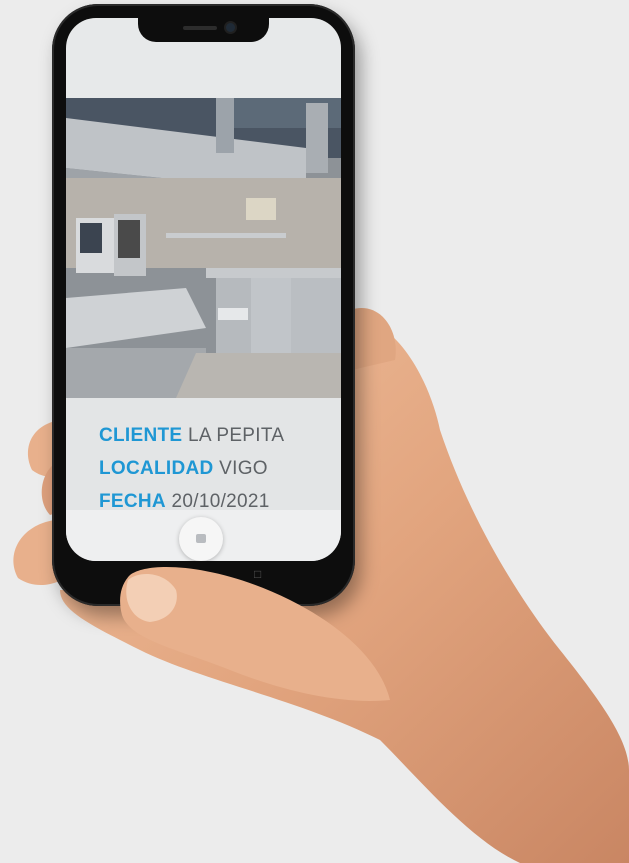 Image resolution: width=629 pixels, height=863 pixels. Describe the element at coordinates (230, 27) in the screenshot. I see `front-camera-icon` at that location.